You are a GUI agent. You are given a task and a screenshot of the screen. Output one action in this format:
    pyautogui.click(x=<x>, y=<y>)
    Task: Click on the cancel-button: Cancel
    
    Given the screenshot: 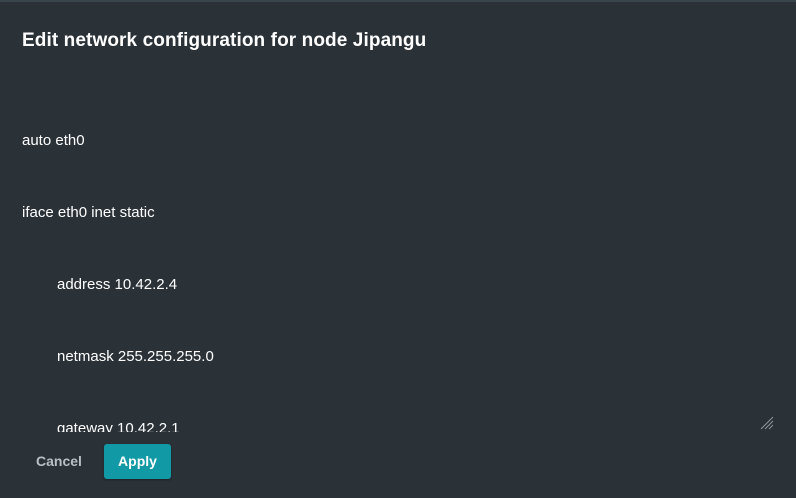 What is the action you would take?
    pyautogui.click(x=59, y=461)
    